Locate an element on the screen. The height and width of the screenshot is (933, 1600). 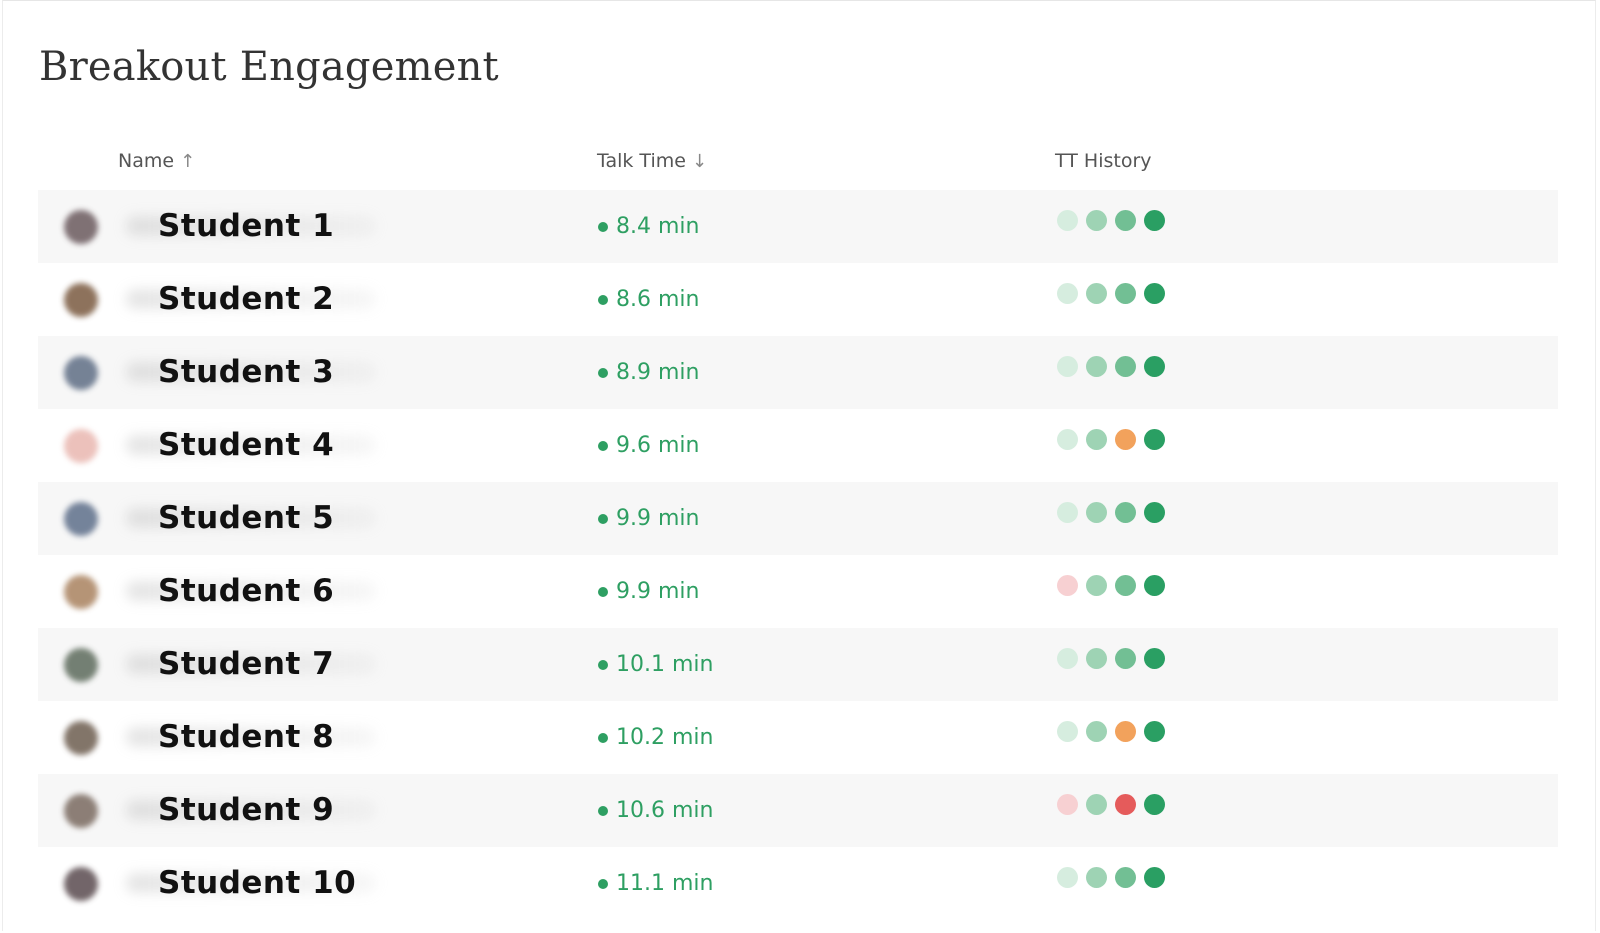
talk-time-cell: 8.9 min is located at coordinates (648, 372).